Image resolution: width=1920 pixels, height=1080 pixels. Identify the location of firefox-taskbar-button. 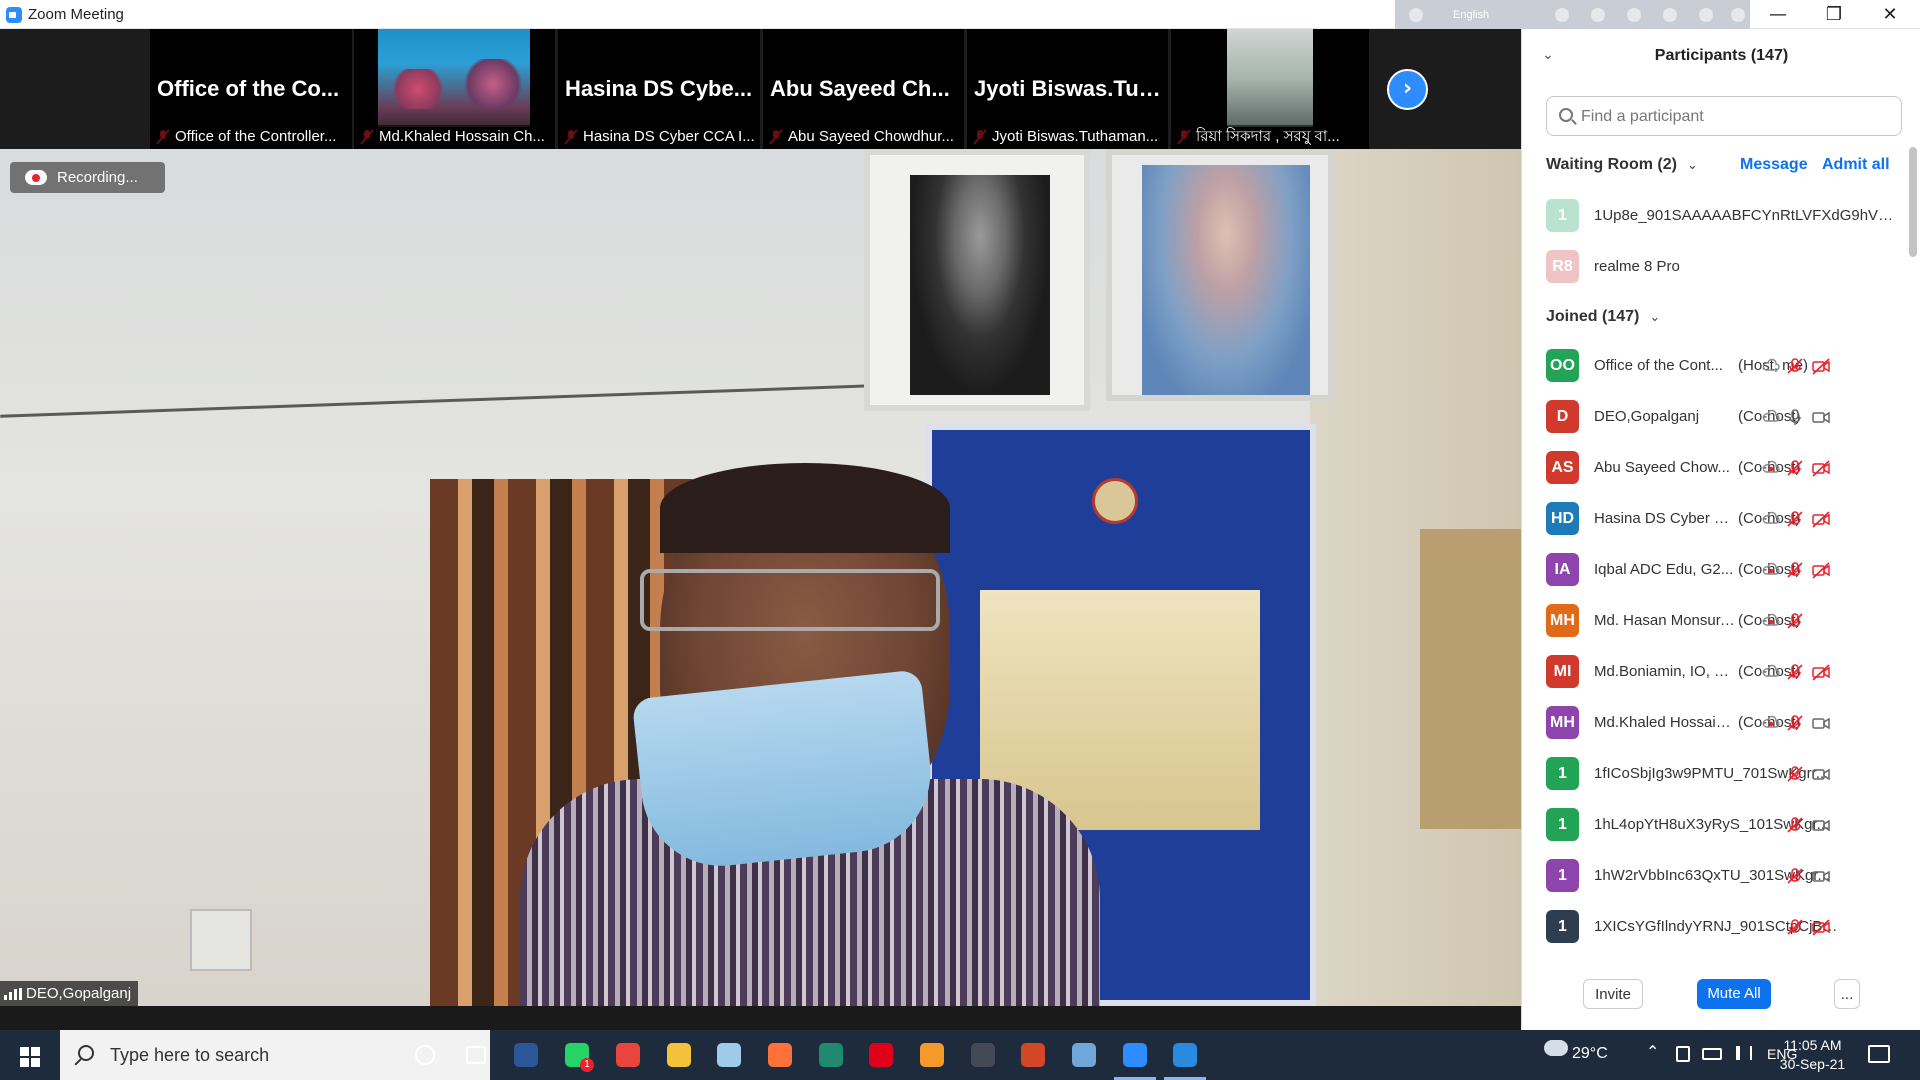
(780, 1055).